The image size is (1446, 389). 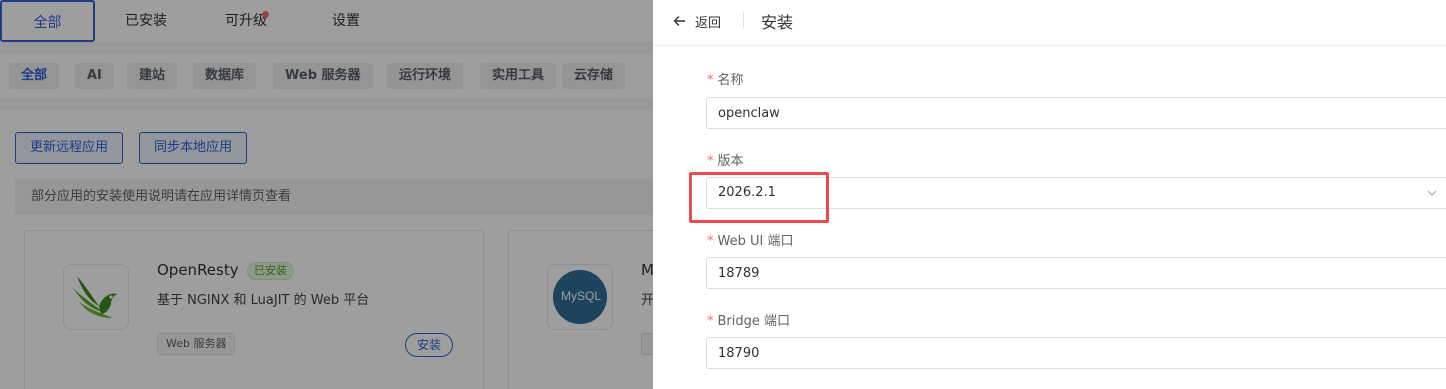 What do you see at coordinates (1076, 113) in the screenshot?
I see `name-input` at bounding box center [1076, 113].